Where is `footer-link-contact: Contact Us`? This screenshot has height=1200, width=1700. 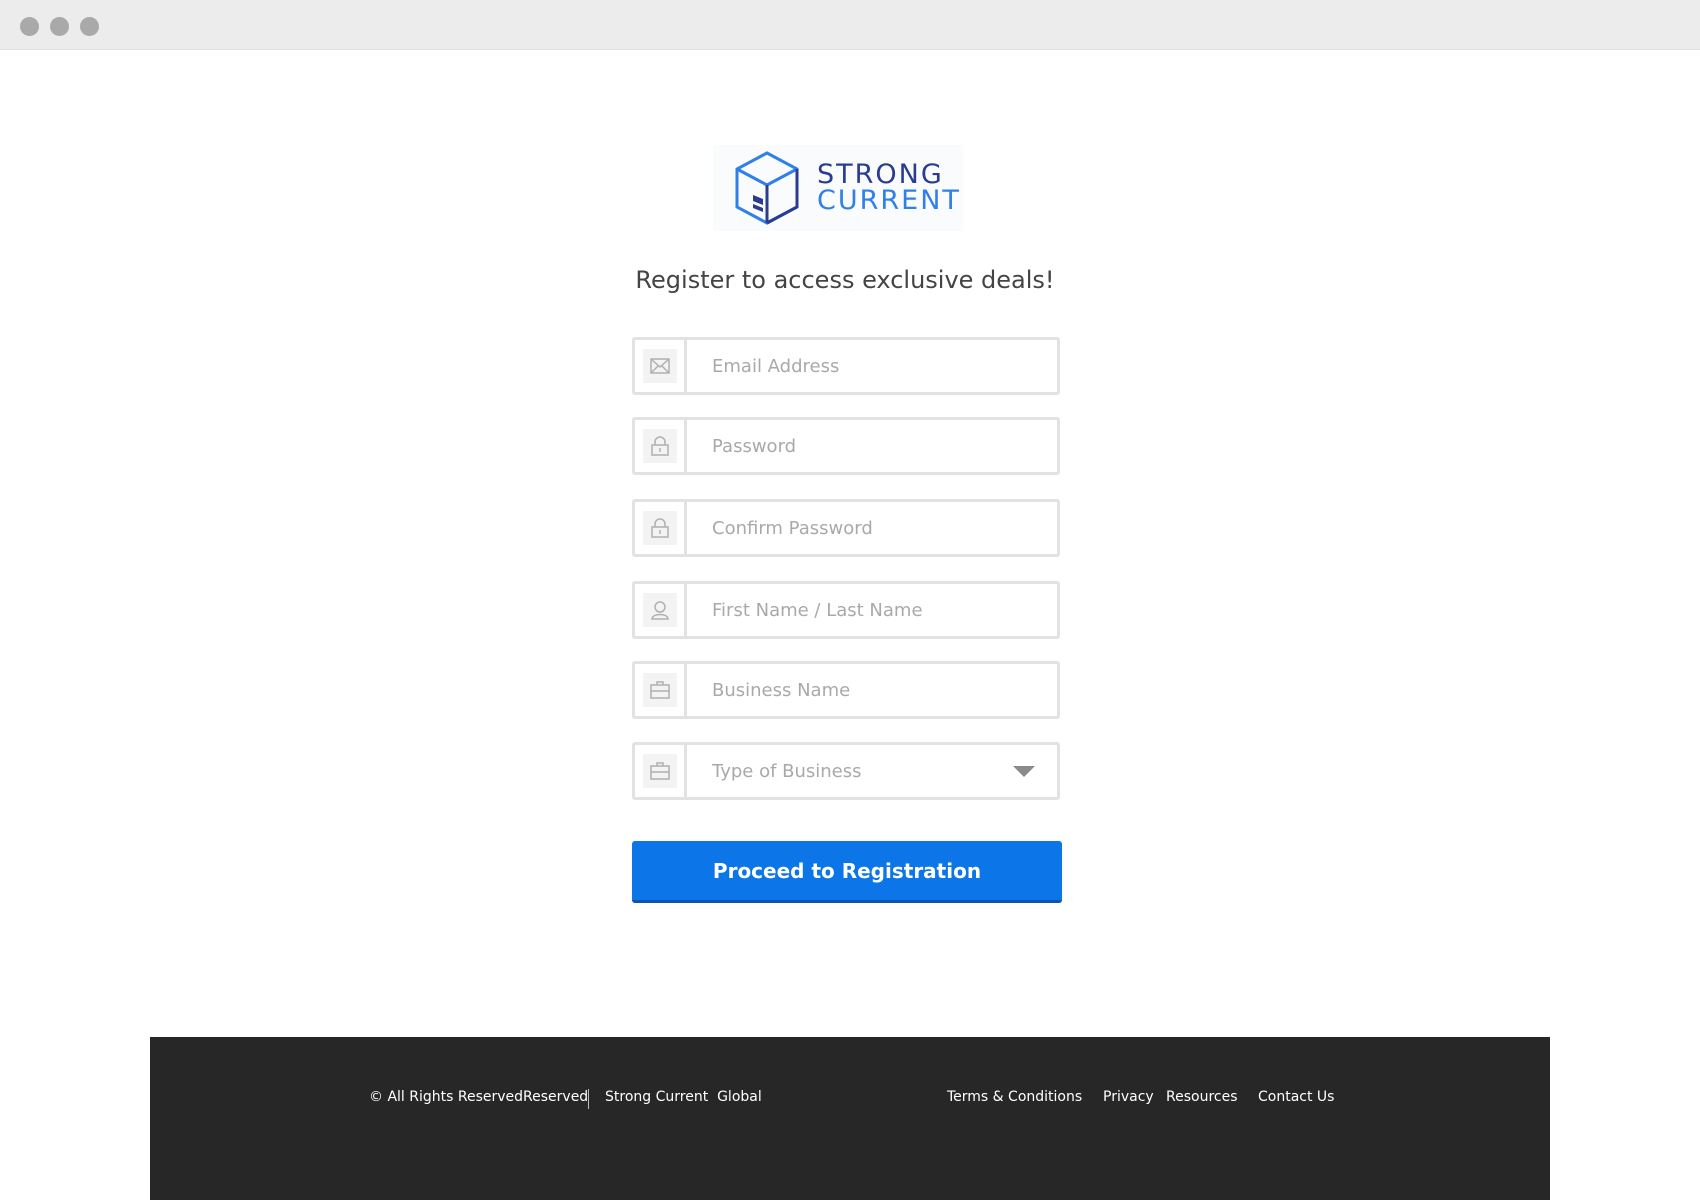 footer-link-contact: Contact Us is located at coordinates (1296, 1097).